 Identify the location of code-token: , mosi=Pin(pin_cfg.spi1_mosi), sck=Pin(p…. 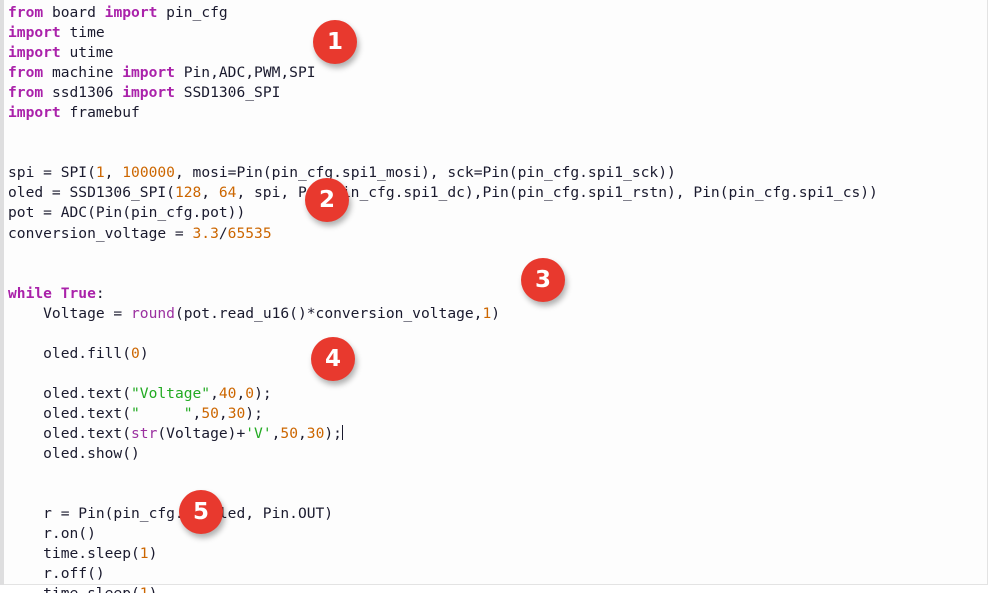
(425, 173).